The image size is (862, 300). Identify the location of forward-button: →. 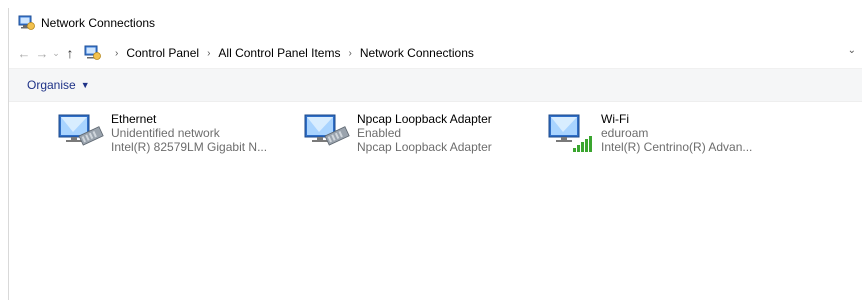
(42, 53).